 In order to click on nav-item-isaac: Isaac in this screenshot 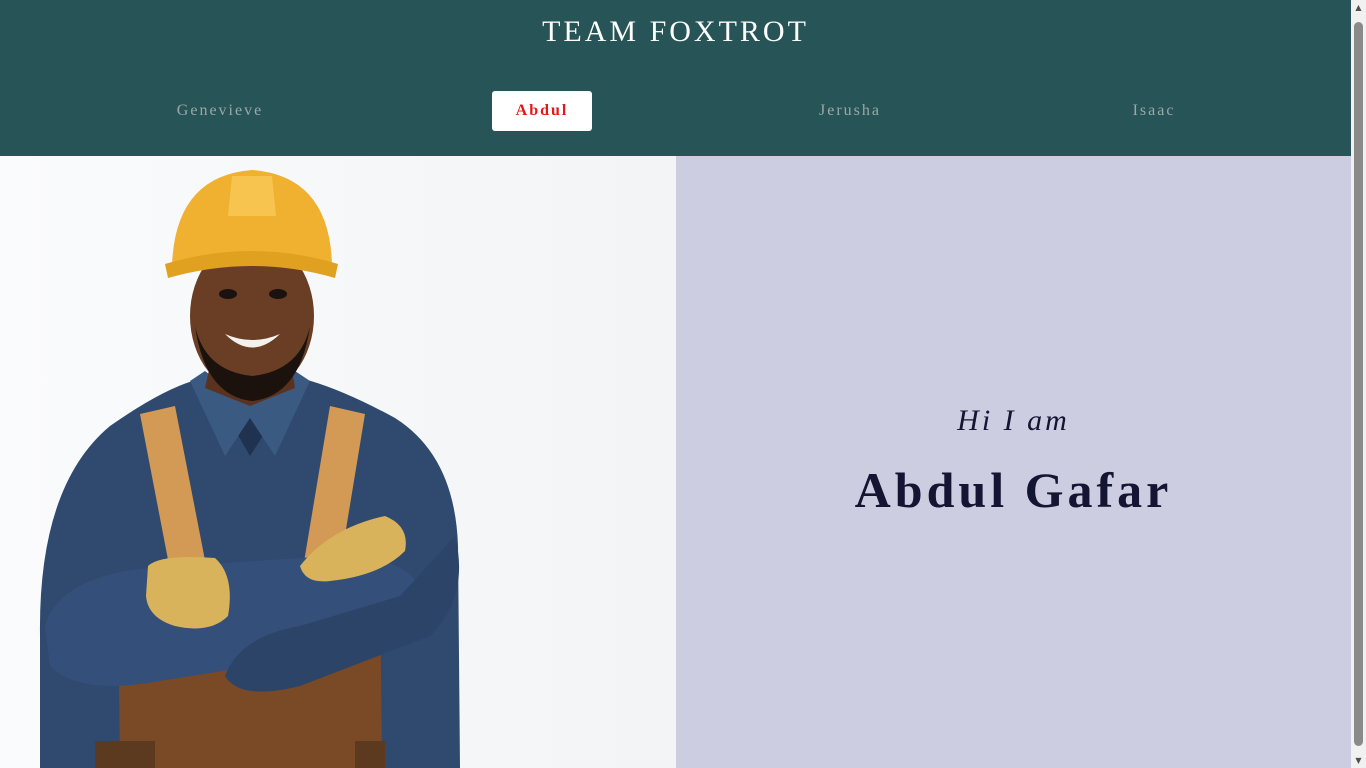, I will do `click(1154, 111)`.